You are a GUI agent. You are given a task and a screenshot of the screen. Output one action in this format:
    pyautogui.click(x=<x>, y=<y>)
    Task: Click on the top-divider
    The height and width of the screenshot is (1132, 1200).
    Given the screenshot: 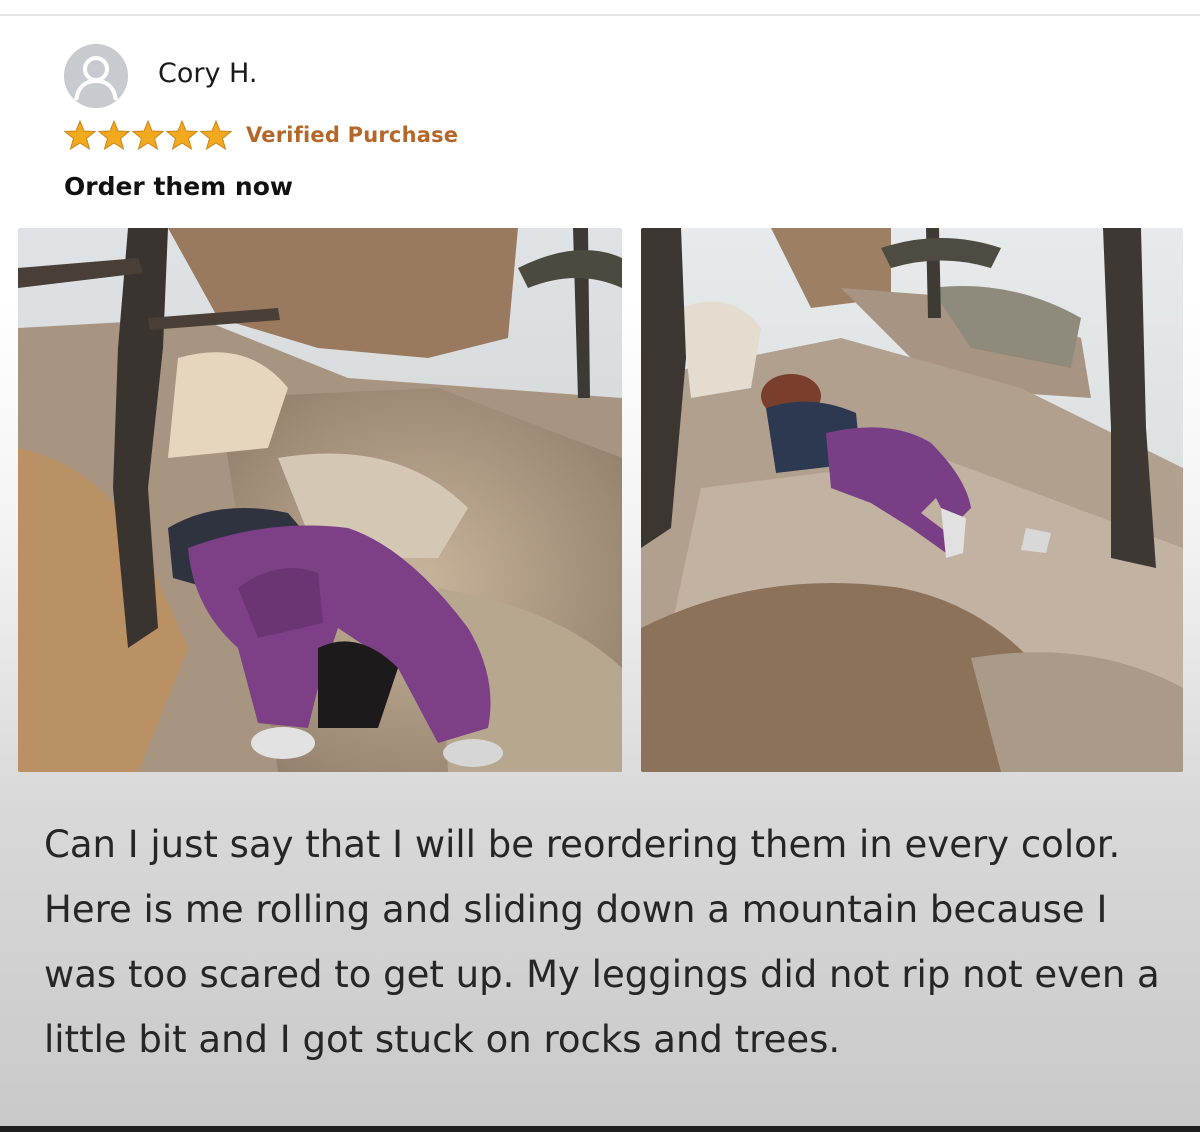 What is the action you would take?
    pyautogui.click(x=600, y=15)
    